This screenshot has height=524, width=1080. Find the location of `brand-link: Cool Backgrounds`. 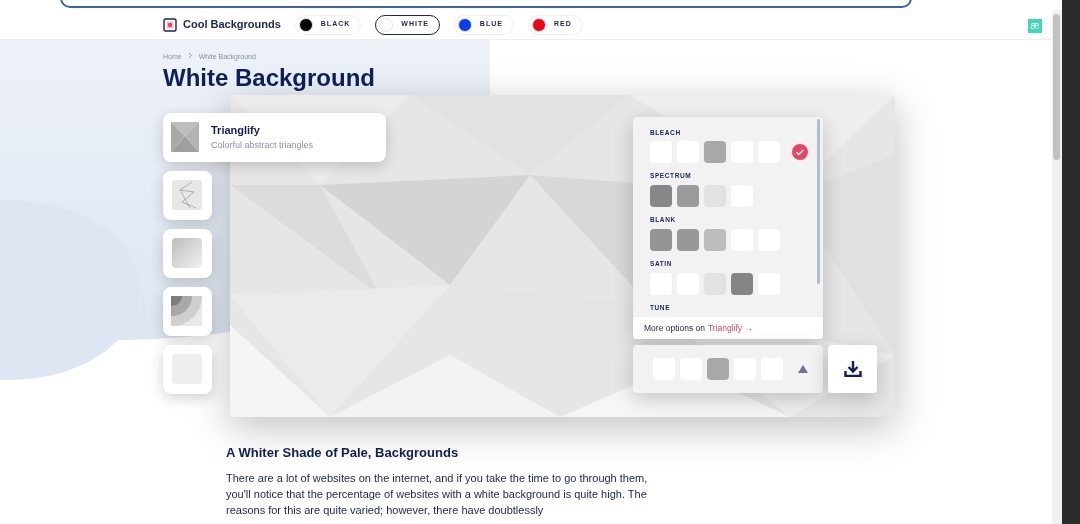

brand-link: Cool Backgrounds is located at coordinates (222, 24).